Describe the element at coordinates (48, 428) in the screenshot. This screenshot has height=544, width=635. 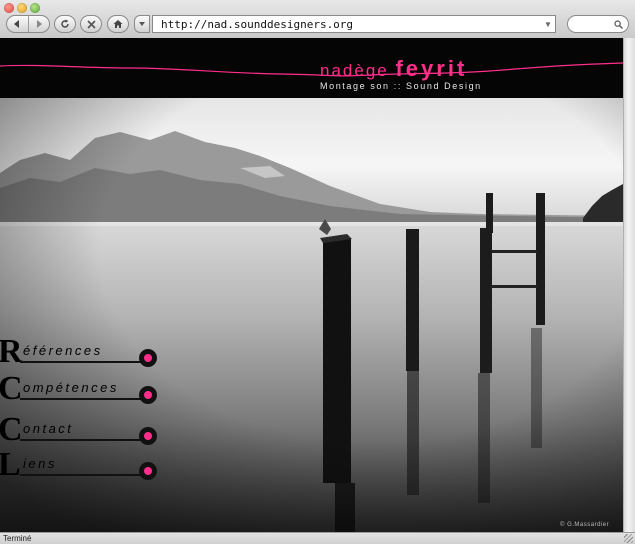
I see `nav-label: ontact` at that location.